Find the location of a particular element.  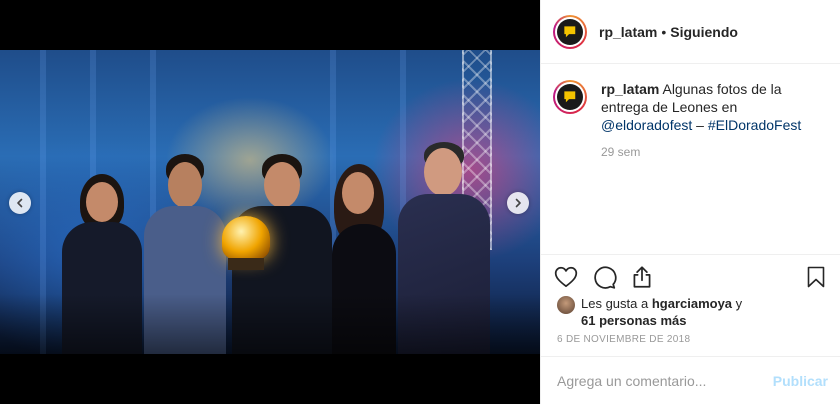

share-button is located at coordinates (642, 277).